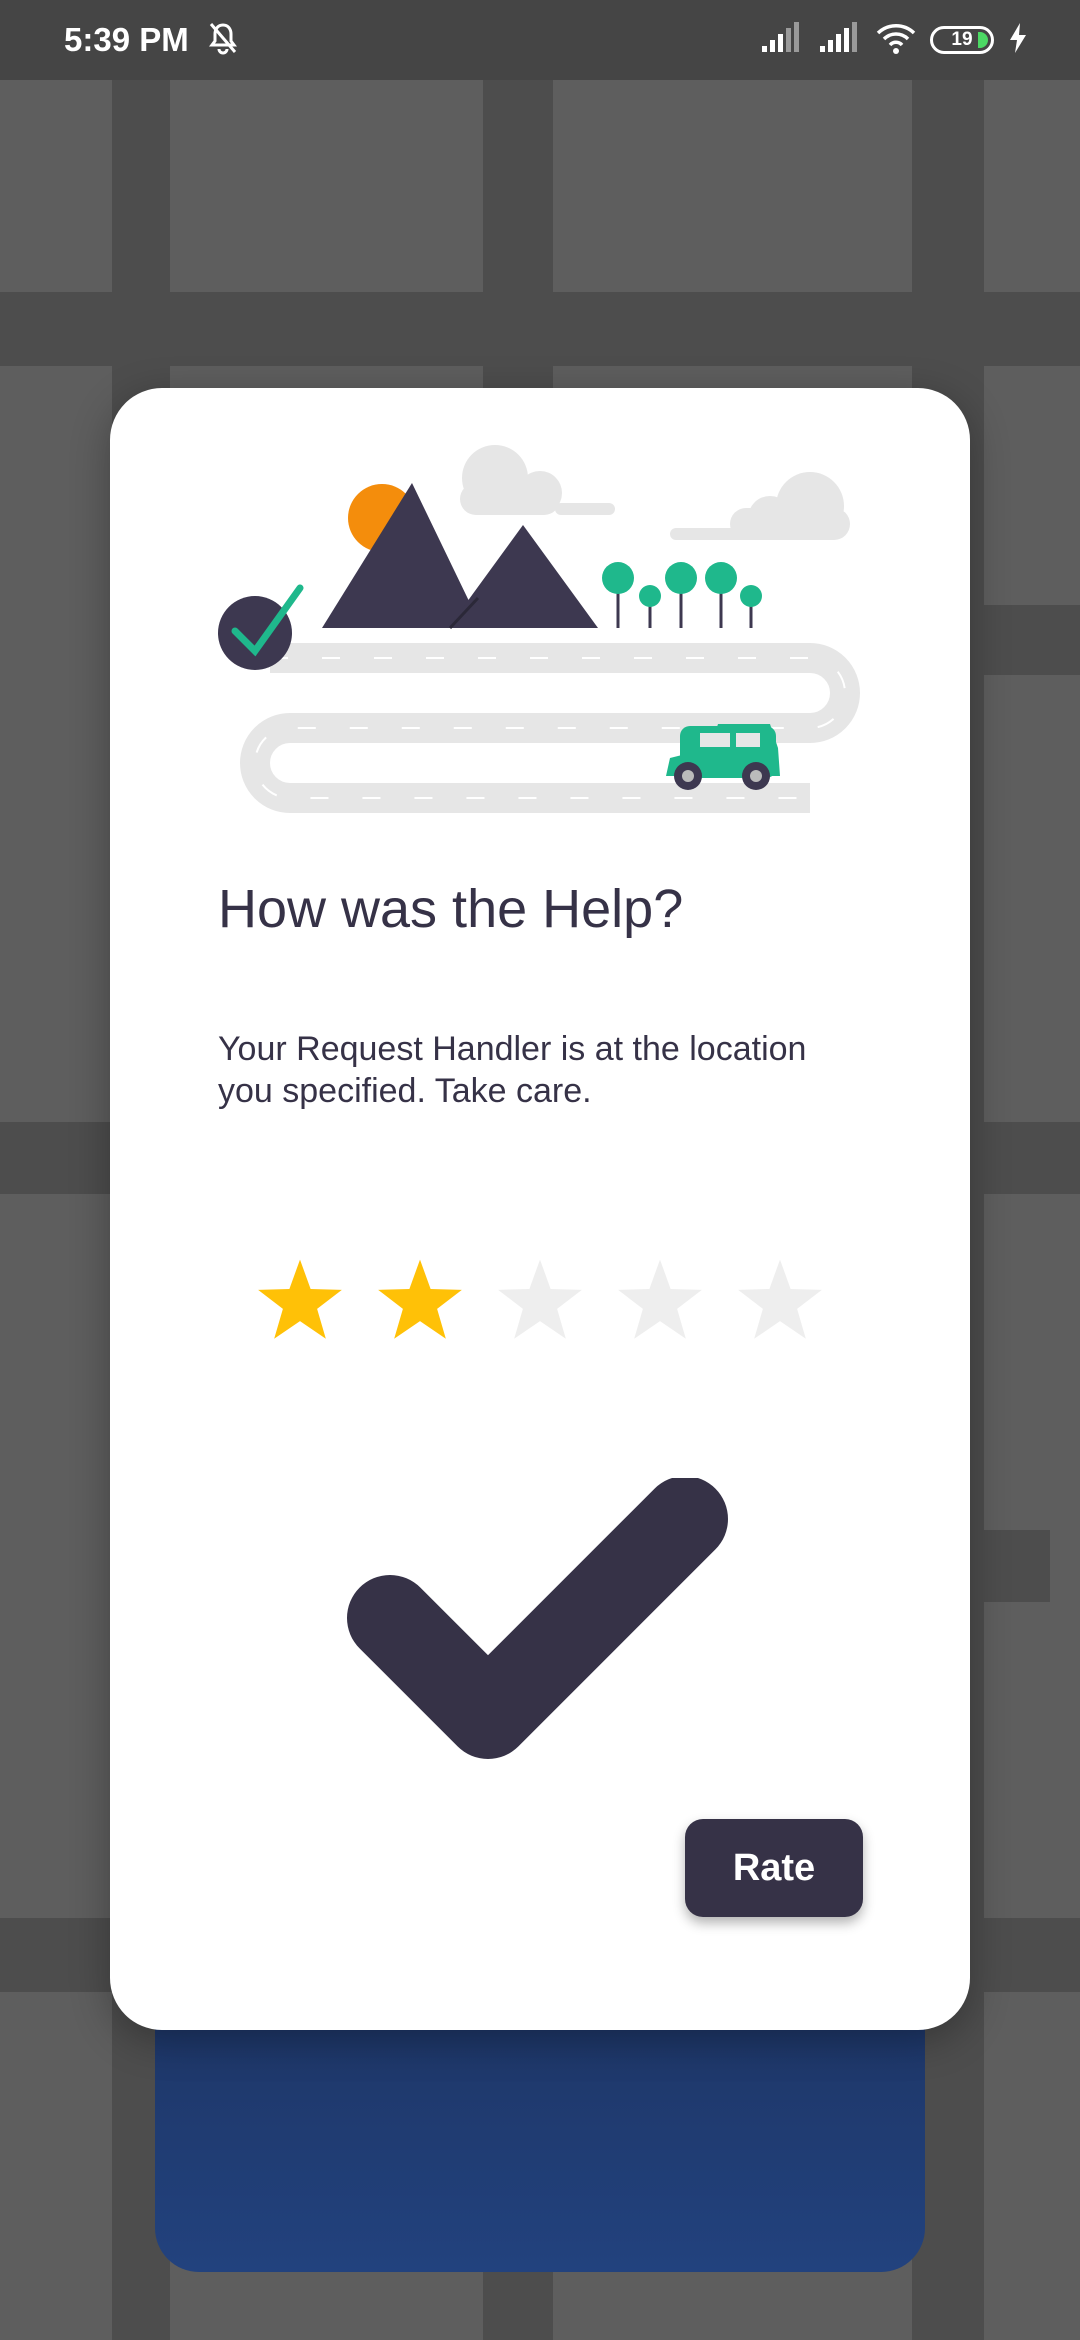 The image size is (1080, 2340). I want to click on rate-button: Rate, so click(774, 1868).